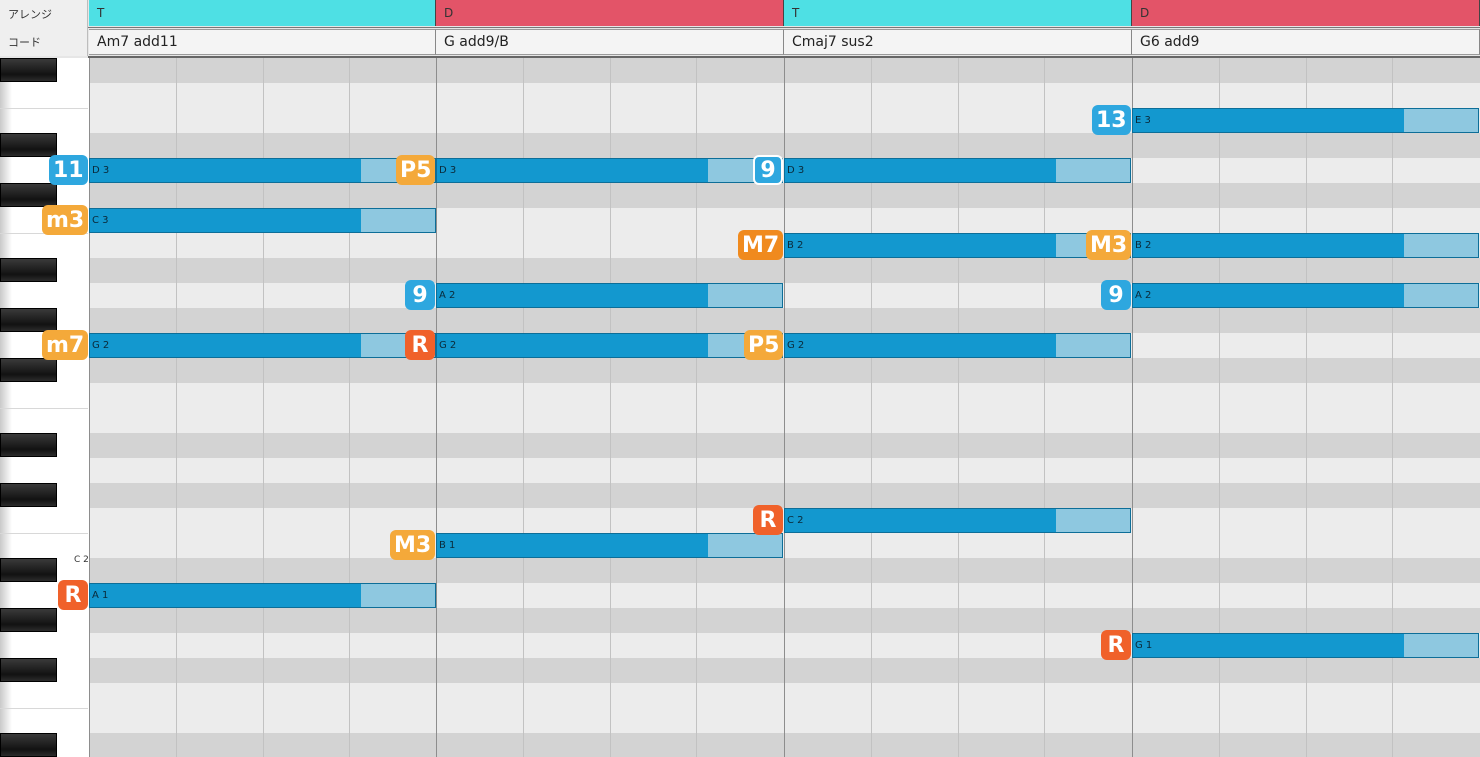  Describe the element at coordinates (262, 13) in the screenshot. I see `arrange-block-1: T` at that location.